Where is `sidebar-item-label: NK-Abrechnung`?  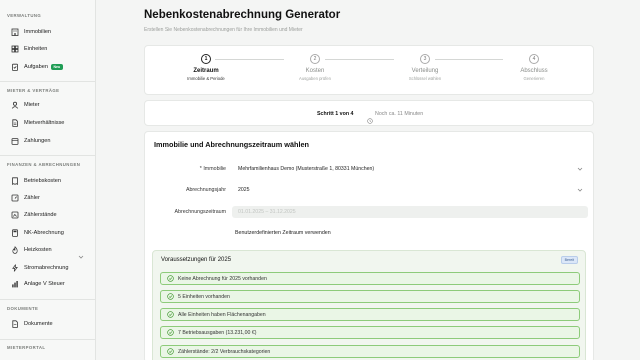
sidebar-item-label: NK-Abrechnung is located at coordinates (44, 233).